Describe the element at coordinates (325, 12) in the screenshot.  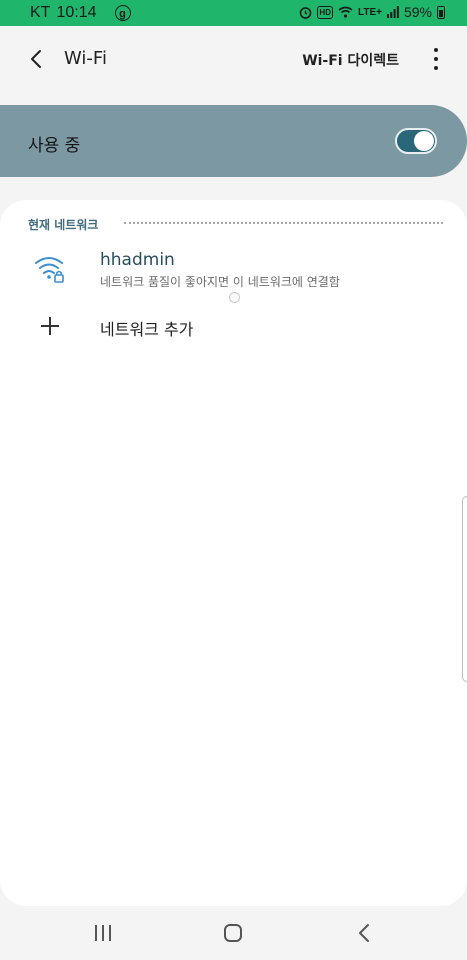
I see `hd-voice-icon: HD` at that location.